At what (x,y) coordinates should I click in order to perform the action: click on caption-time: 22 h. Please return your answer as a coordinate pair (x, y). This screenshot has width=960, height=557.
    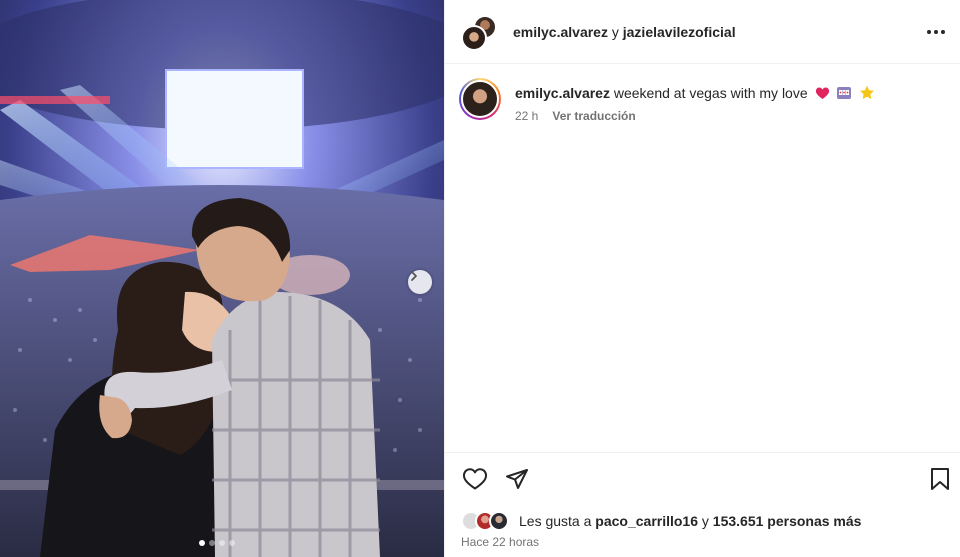
    Looking at the image, I should click on (527, 116).